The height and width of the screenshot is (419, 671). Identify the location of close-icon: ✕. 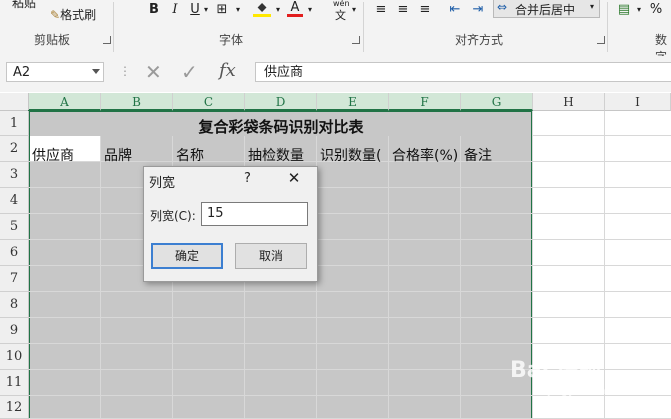
(294, 178).